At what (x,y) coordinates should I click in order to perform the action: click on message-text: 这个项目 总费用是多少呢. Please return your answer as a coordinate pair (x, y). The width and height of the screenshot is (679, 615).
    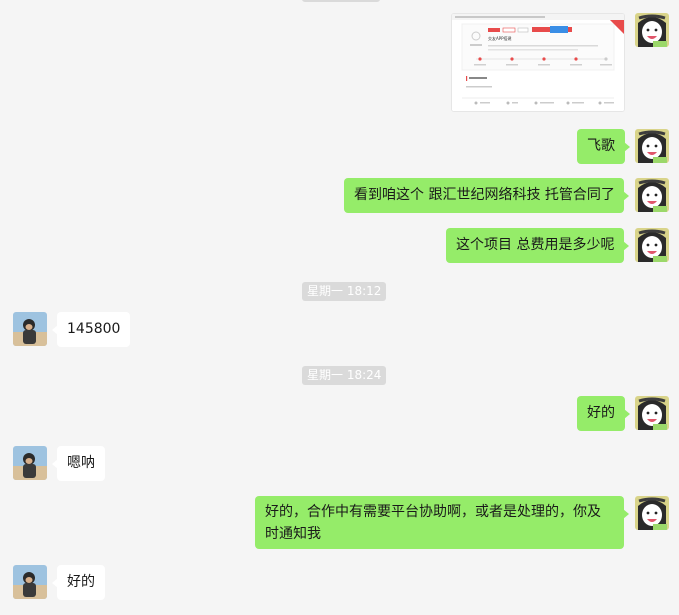
    Looking at the image, I should click on (535, 245).